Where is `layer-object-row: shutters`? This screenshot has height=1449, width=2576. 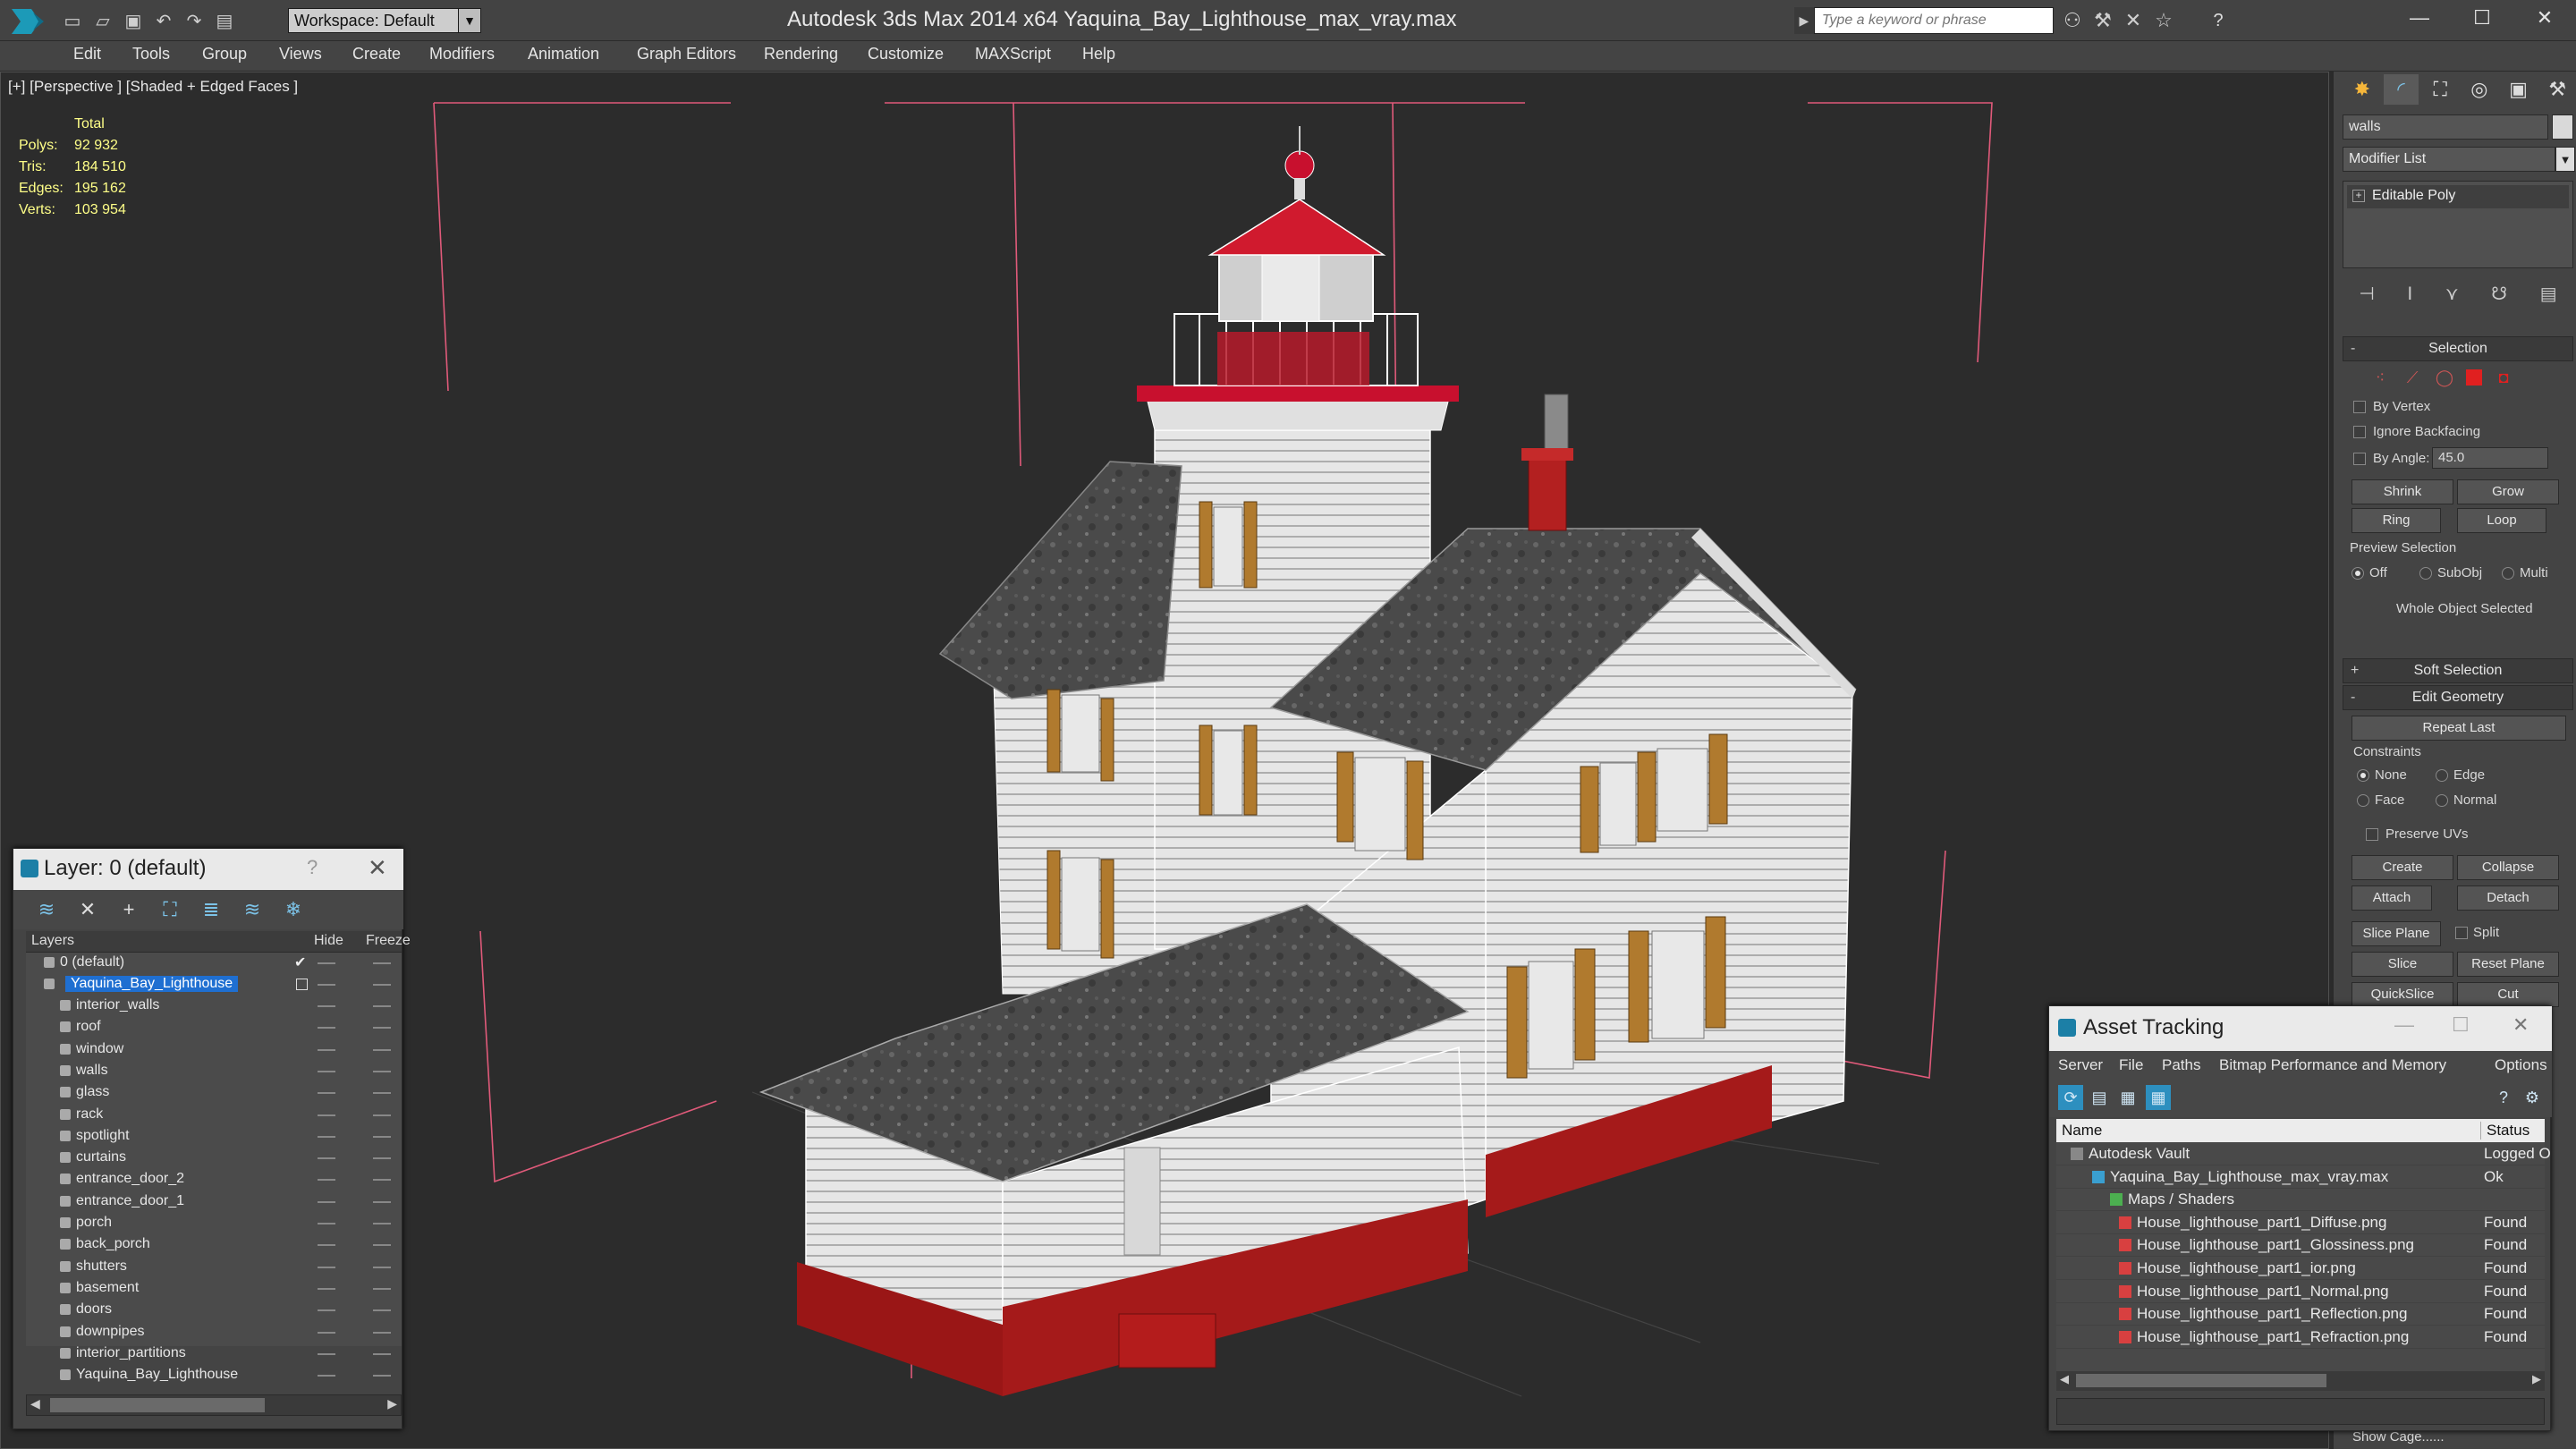 layer-object-row: shutters is located at coordinates (214, 1267).